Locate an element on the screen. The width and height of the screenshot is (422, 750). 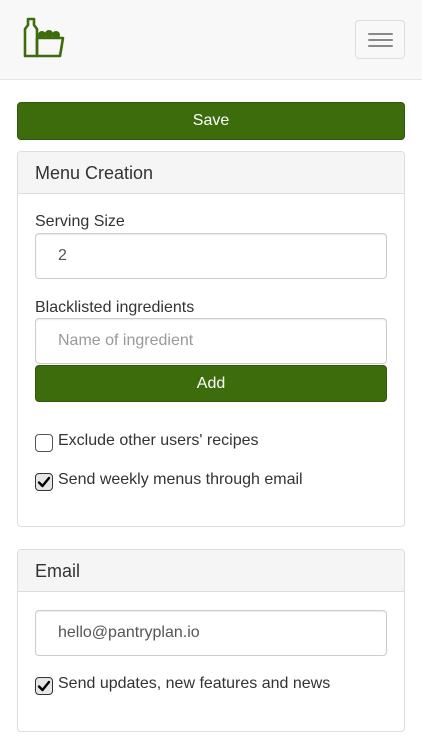
blacklist-label: Blacklisted ingredients is located at coordinates (115, 307).